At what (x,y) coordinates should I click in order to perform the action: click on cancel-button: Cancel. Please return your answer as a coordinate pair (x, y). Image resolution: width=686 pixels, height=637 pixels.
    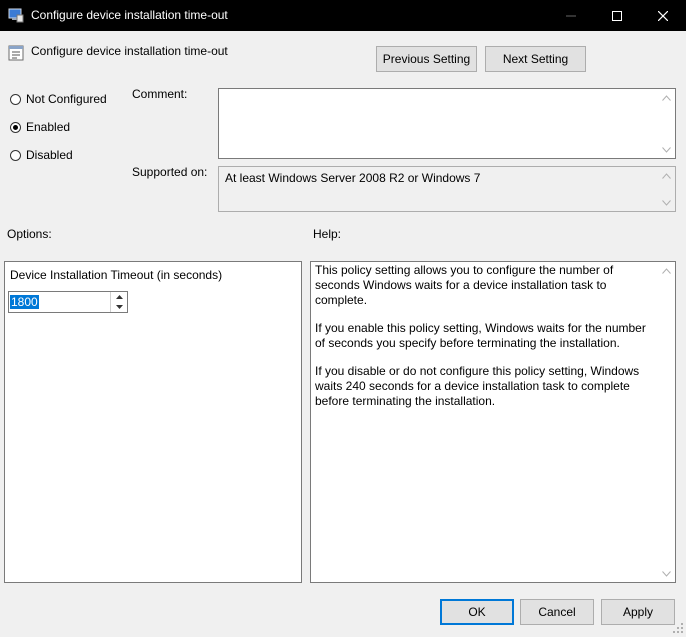
    Looking at the image, I should click on (557, 612).